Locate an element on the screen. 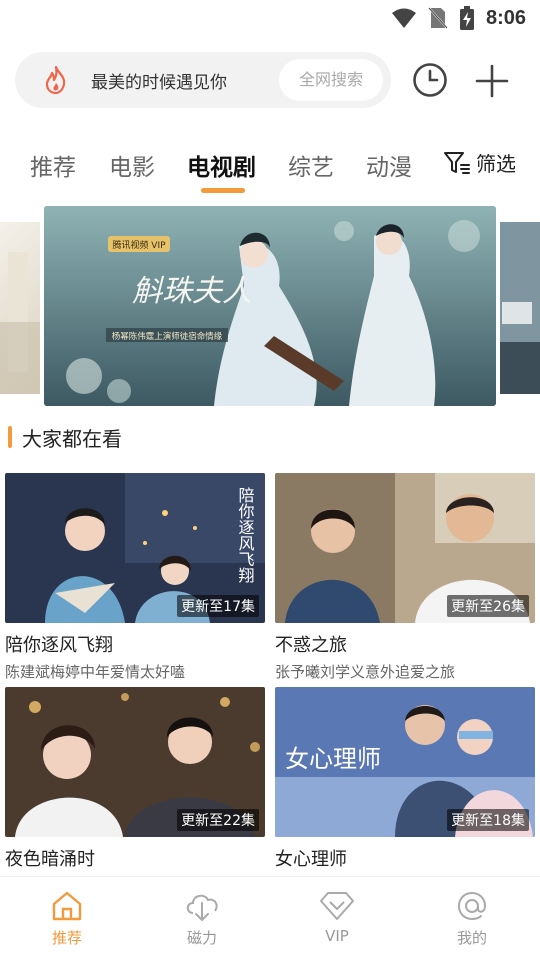 This screenshot has height=960, width=540. nav-label: VIP is located at coordinates (337, 936).